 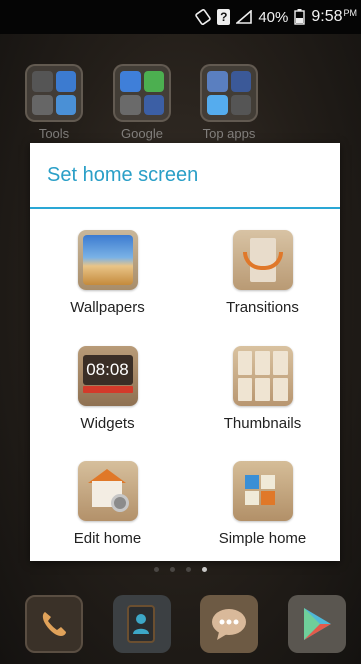 What do you see at coordinates (107, 538) in the screenshot?
I see `option-label: Edit home` at bounding box center [107, 538].